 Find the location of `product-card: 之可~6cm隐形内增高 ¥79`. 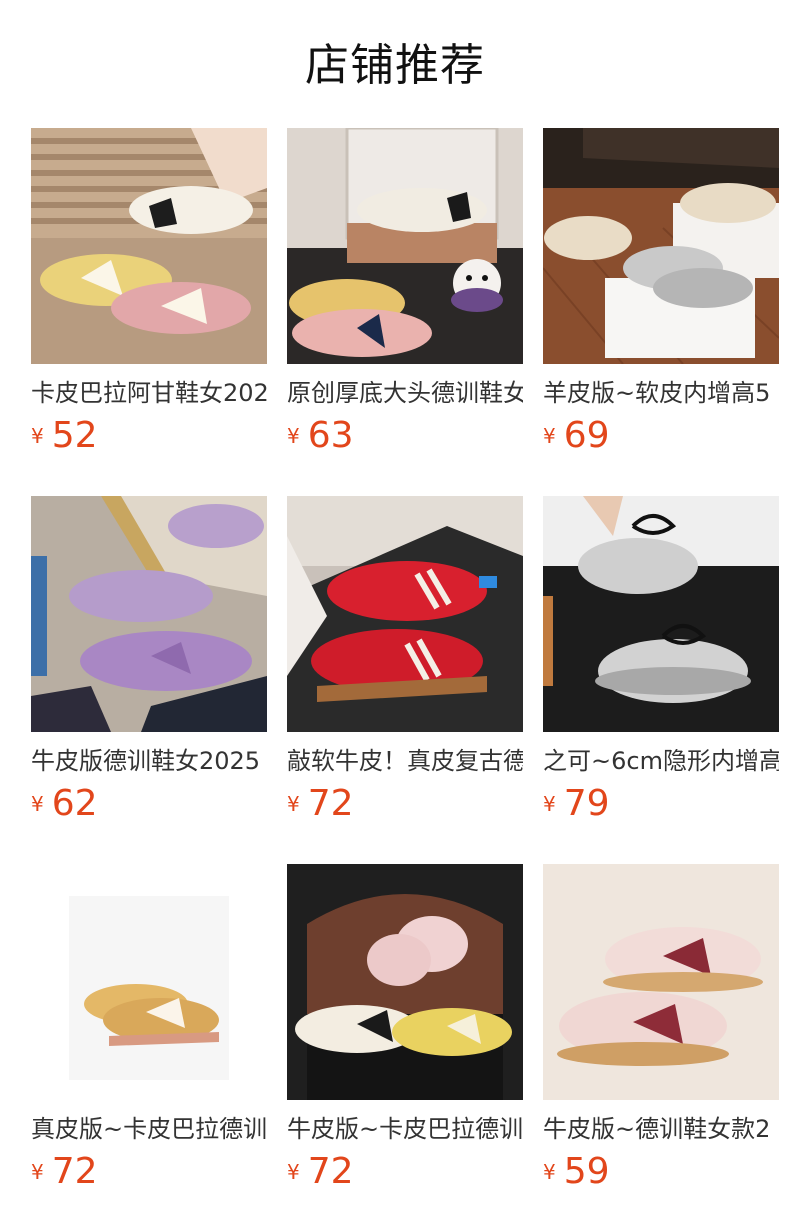

product-card: 之可~6cm隐形内增高 ¥79 is located at coordinates (661, 664).